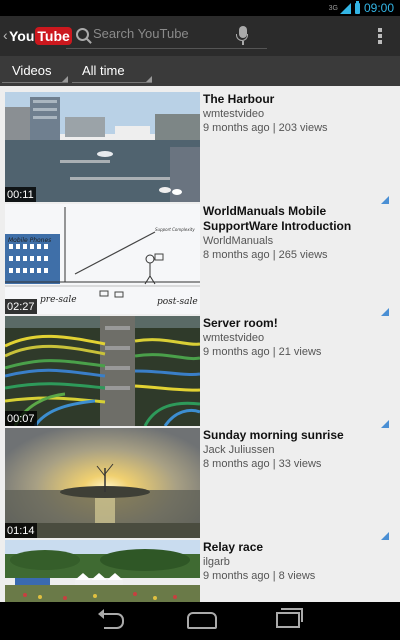 The image size is (400, 640). I want to click on youtube-logo: You Tube, so click(40, 36).